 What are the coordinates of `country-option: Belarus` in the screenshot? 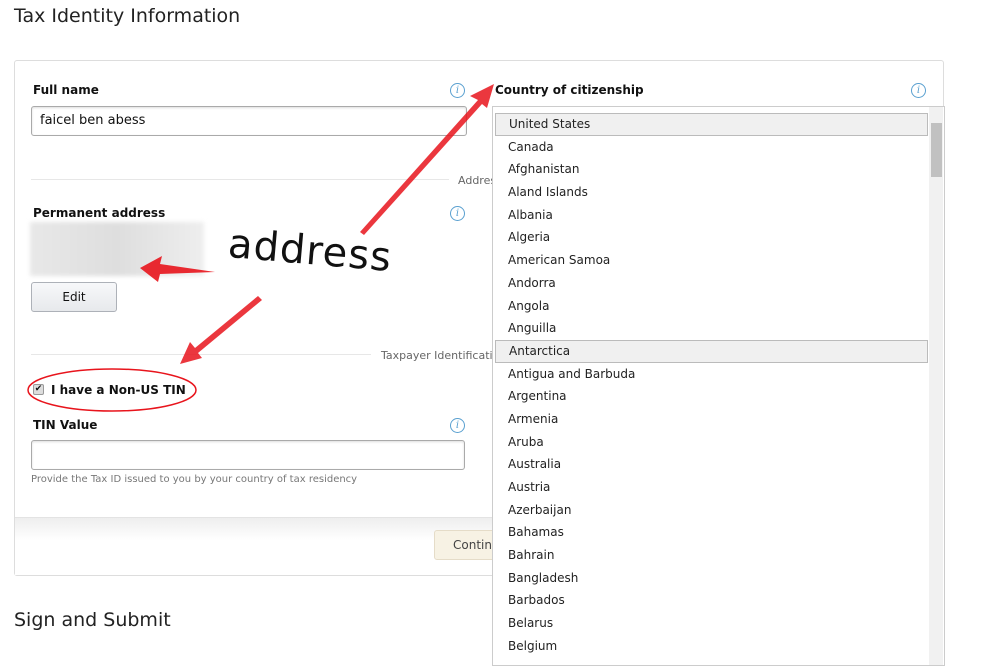 It's located at (711, 623).